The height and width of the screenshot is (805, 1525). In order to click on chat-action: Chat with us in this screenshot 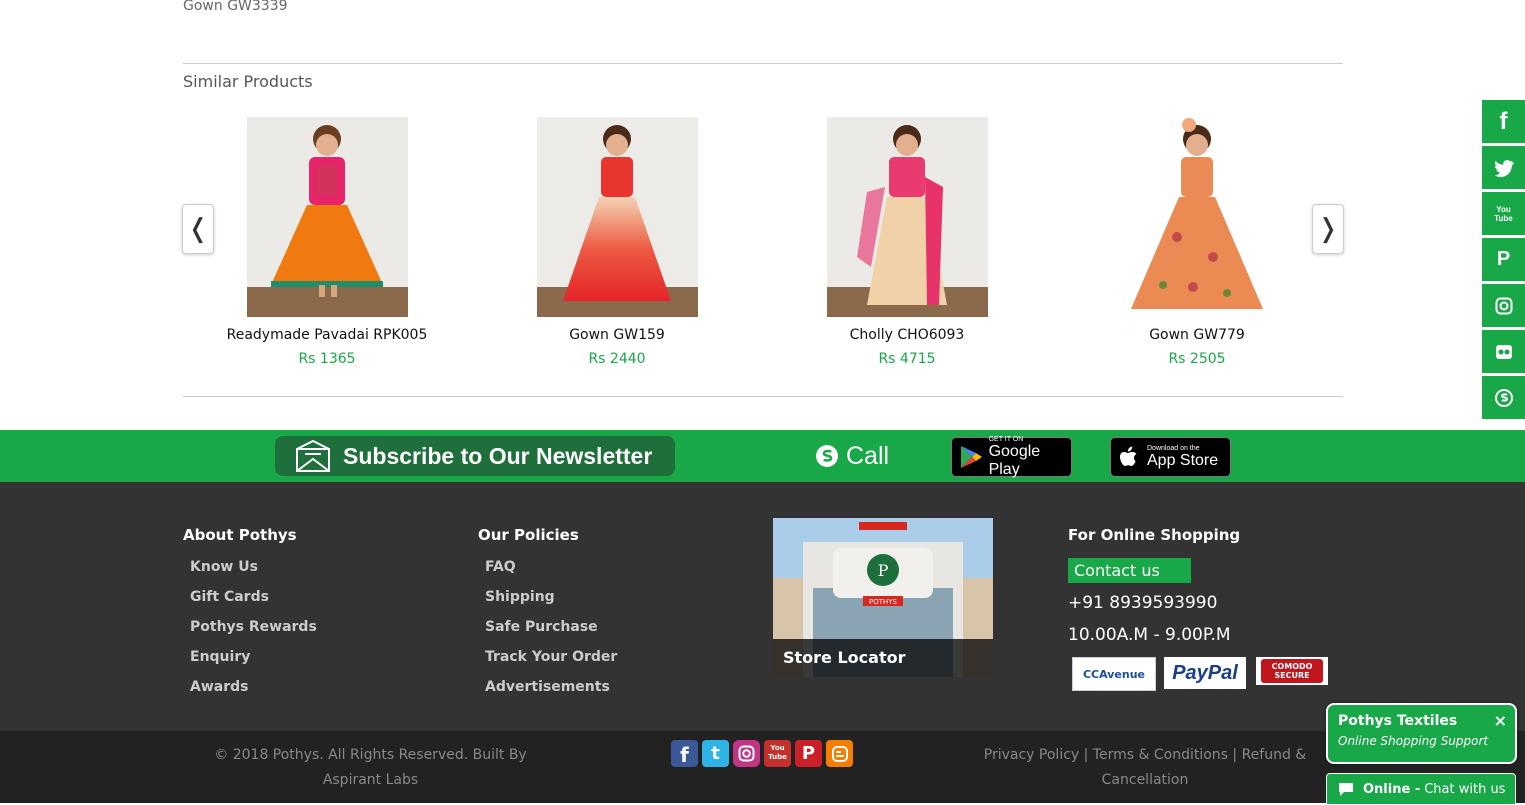, I will do `click(1465, 789)`.